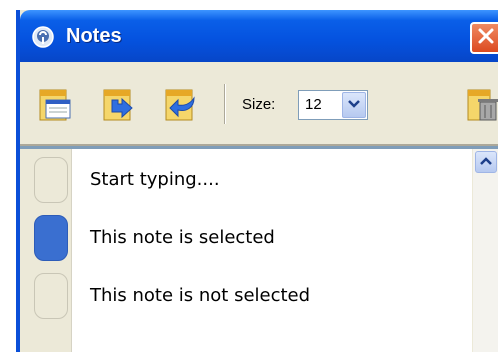  What do you see at coordinates (485, 250) in the screenshot?
I see `vertical-scrollbar` at bounding box center [485, 250].